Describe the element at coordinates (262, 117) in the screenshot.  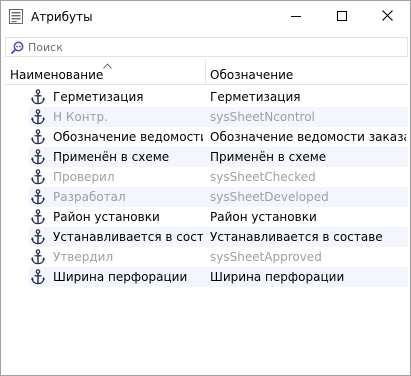
I see `cell-designation: sysSheetNcontrol` at that location.